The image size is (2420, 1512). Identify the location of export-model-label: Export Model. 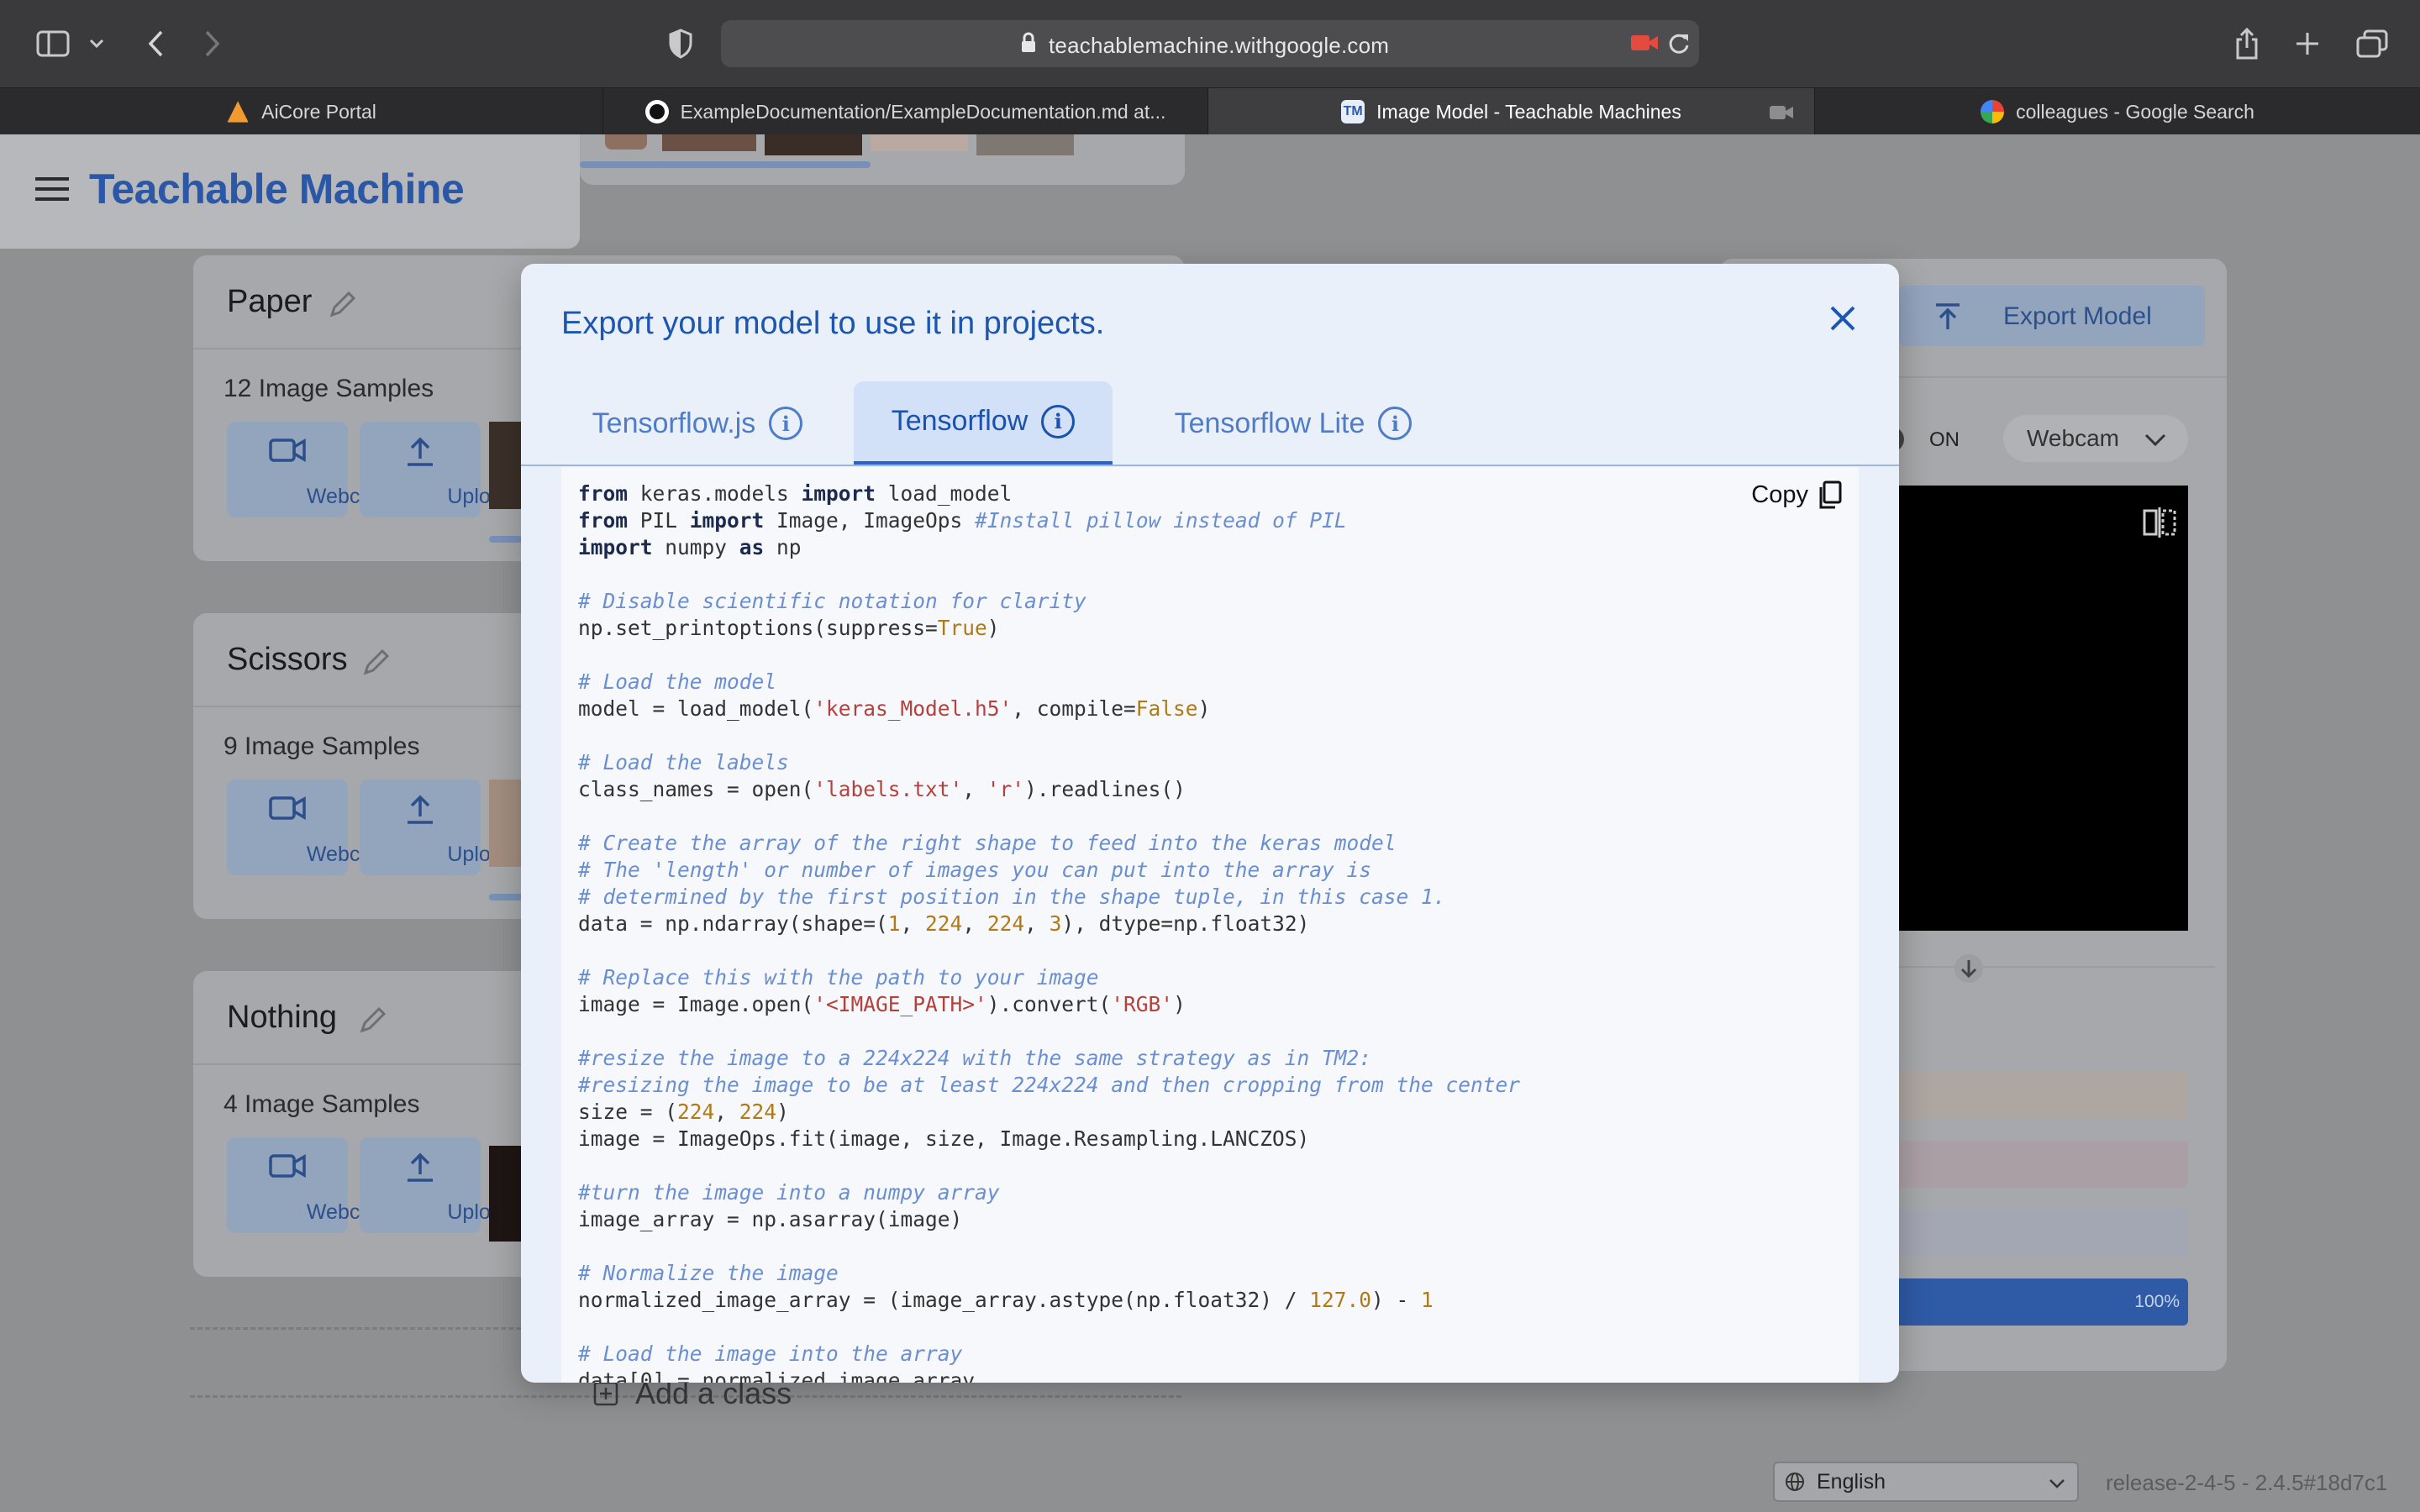
(2077, 316).